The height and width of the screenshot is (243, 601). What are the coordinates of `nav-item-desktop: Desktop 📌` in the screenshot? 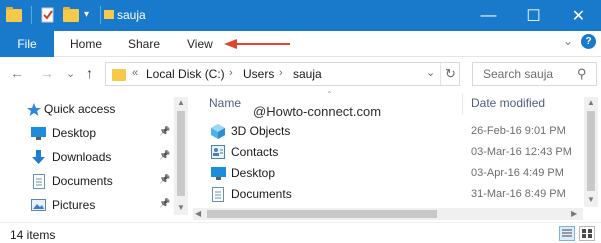 It's located at (95, 134).